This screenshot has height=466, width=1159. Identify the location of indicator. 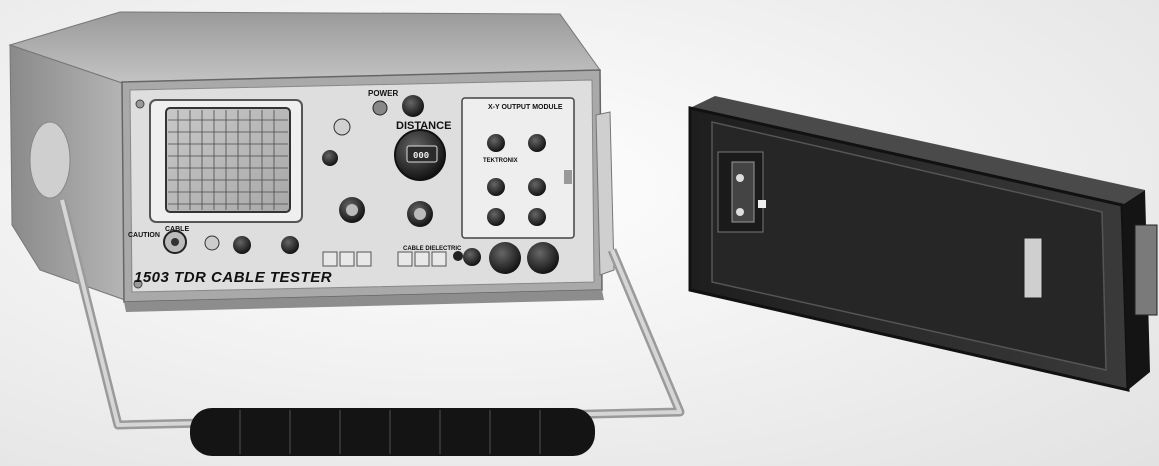
(458, 256).